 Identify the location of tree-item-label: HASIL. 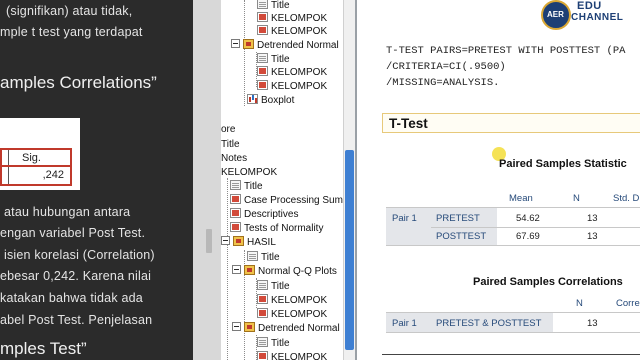
(261, 242).